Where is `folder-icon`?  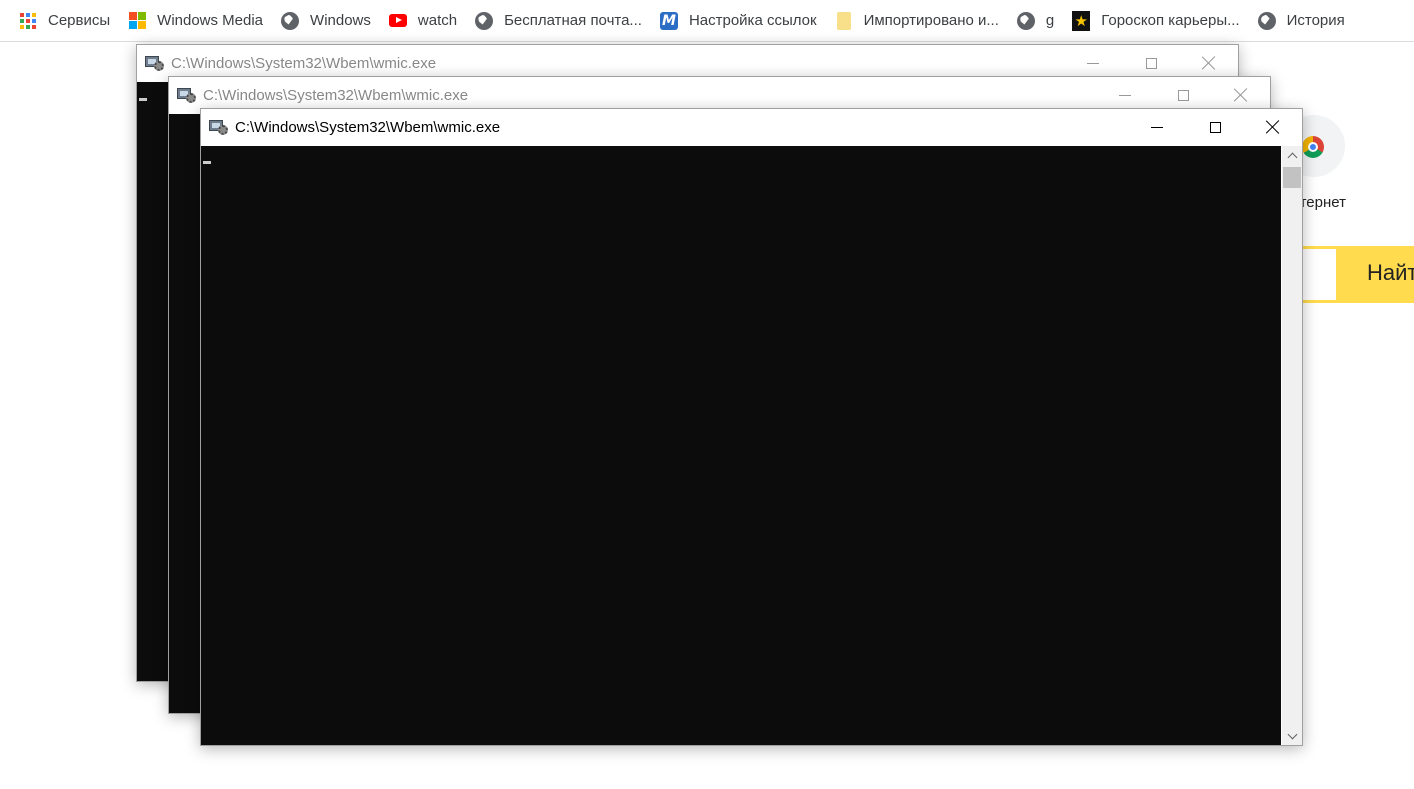 folder-icon is located at coordinates (844, 20).